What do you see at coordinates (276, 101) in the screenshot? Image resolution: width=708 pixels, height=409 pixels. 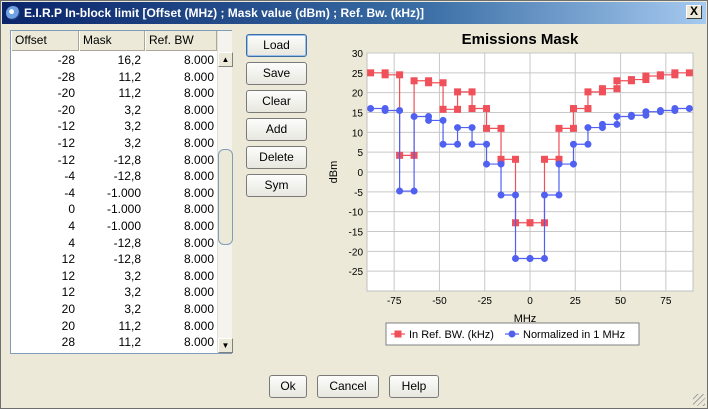 I see `clear-button: Clear` at bounding box center [276, 101].